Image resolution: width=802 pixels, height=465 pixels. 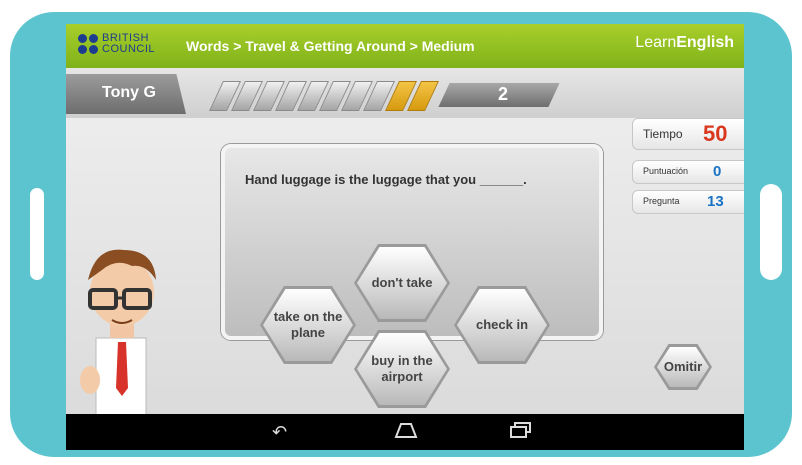 I want to click on skip-label: Omitir, so click(x=683, y=367).